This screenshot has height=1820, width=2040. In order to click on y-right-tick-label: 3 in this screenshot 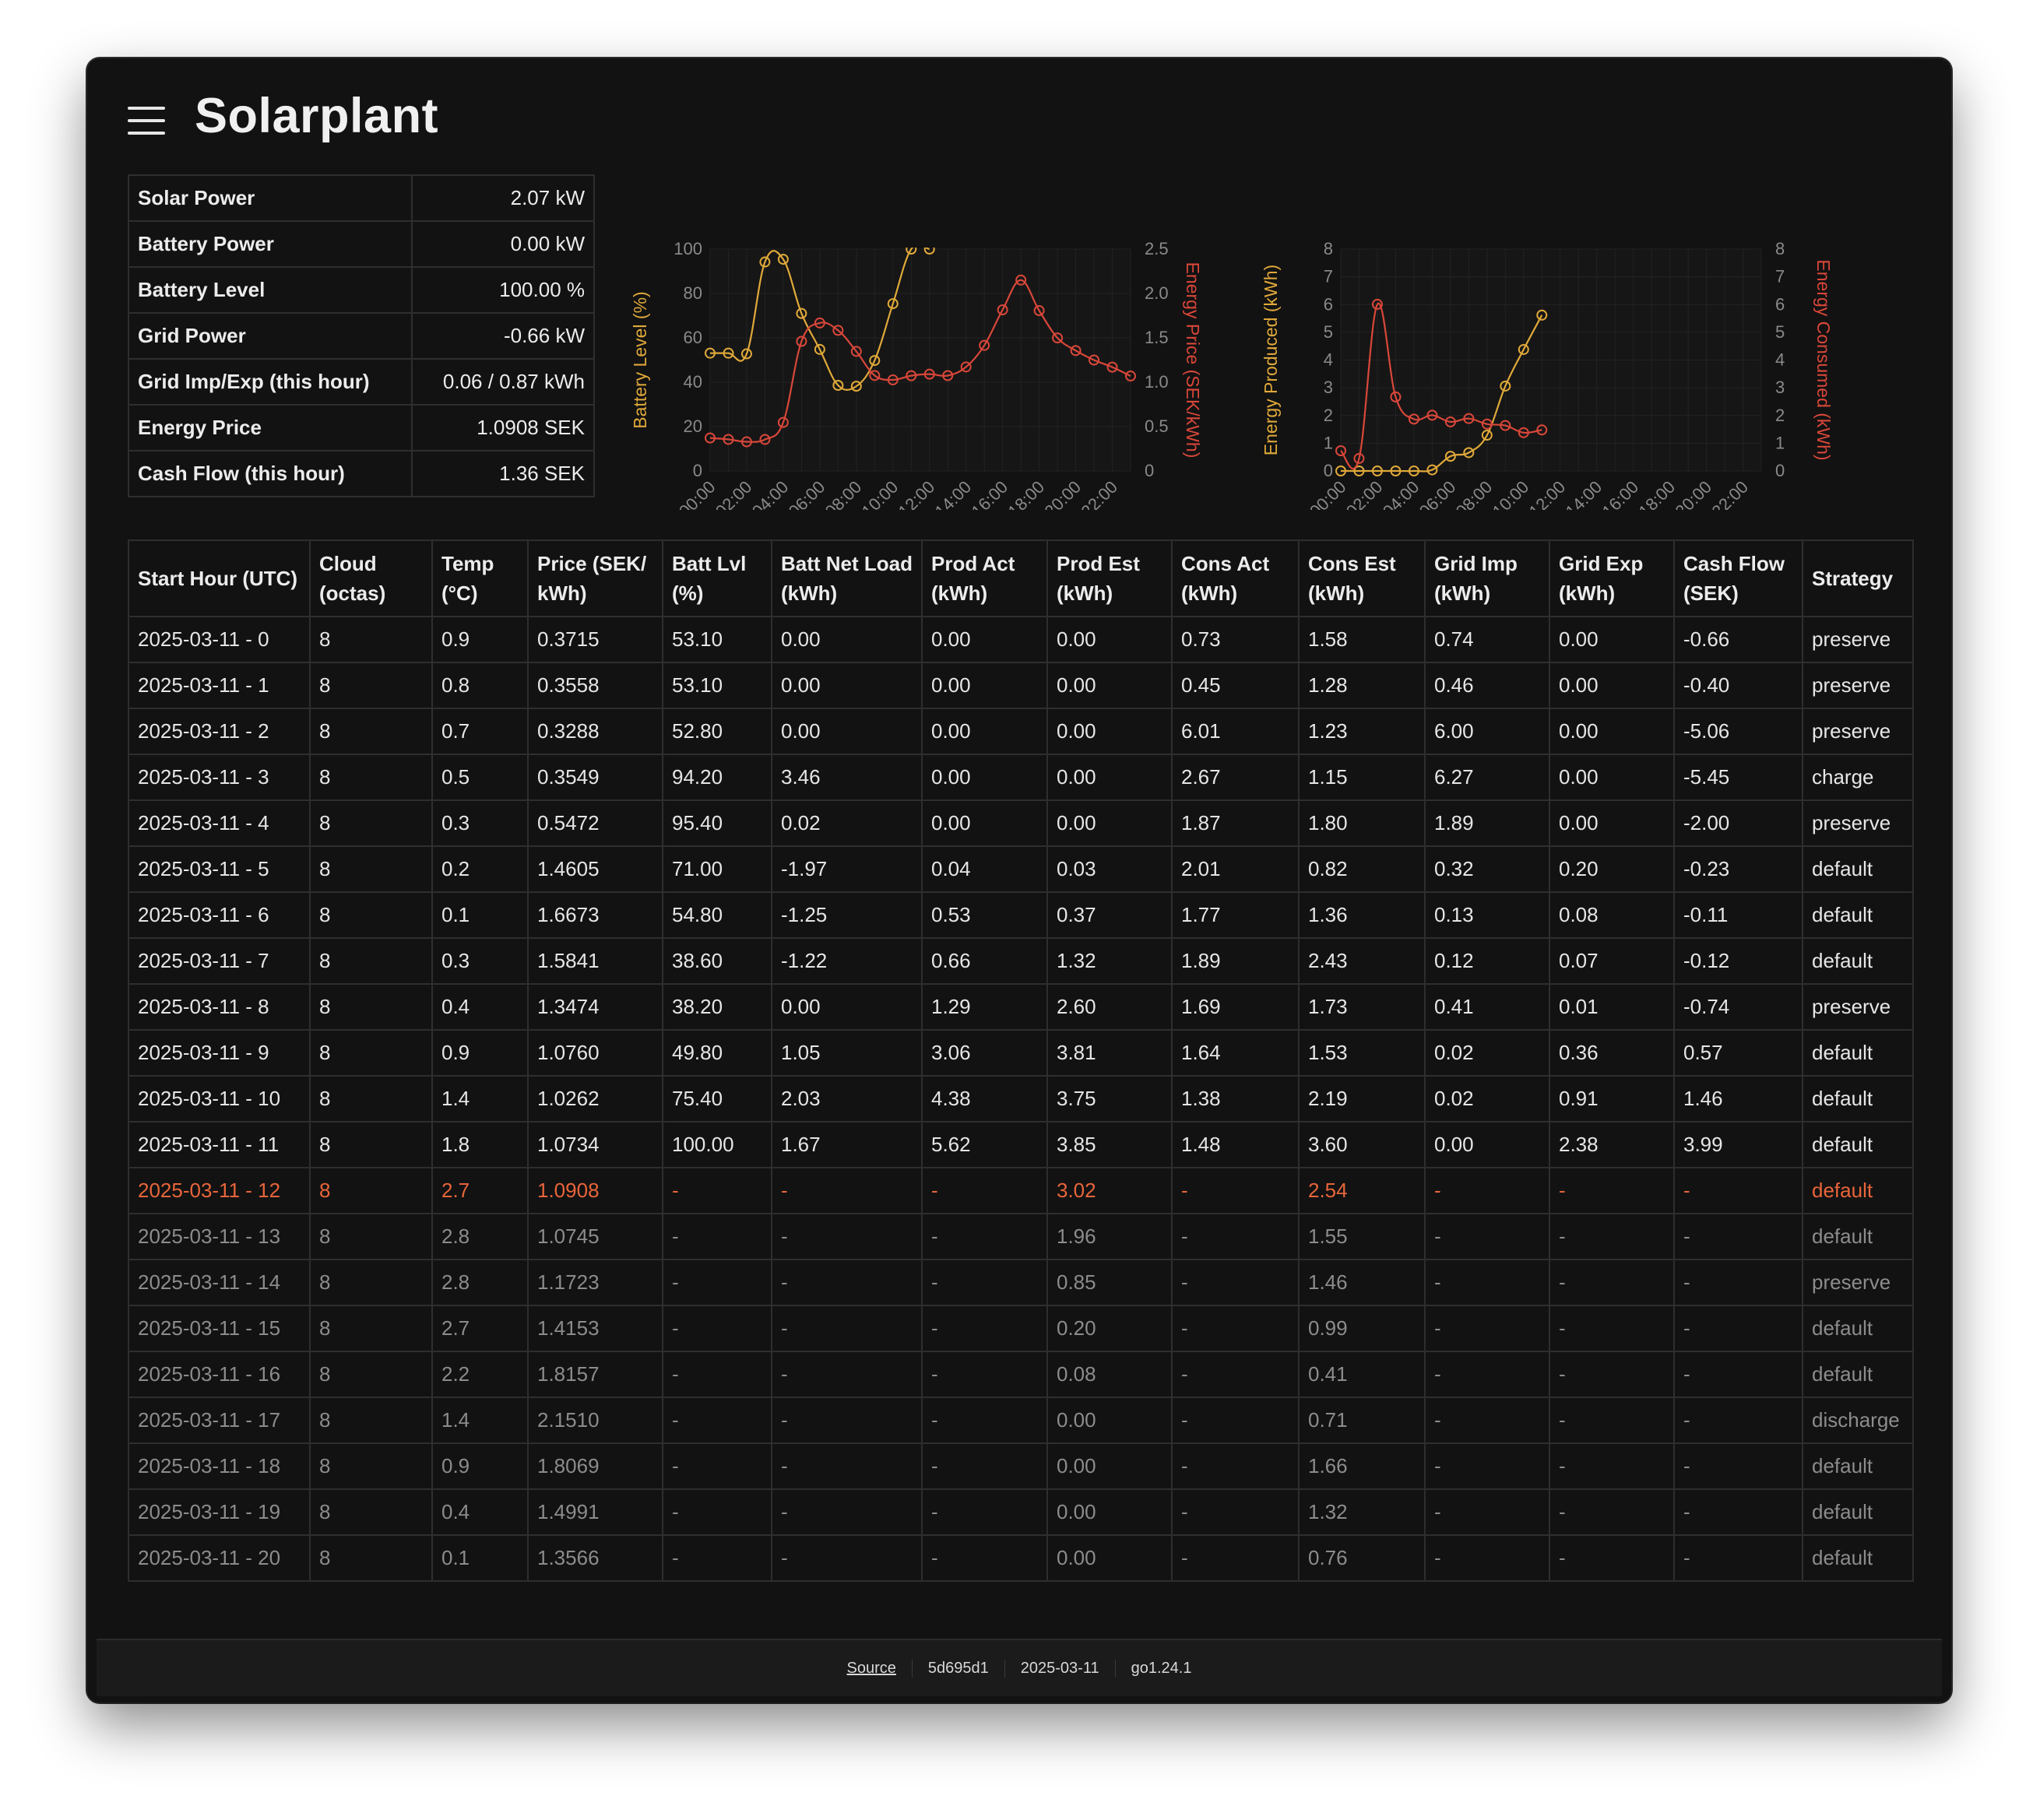, I will do `click(1780, 388)`.